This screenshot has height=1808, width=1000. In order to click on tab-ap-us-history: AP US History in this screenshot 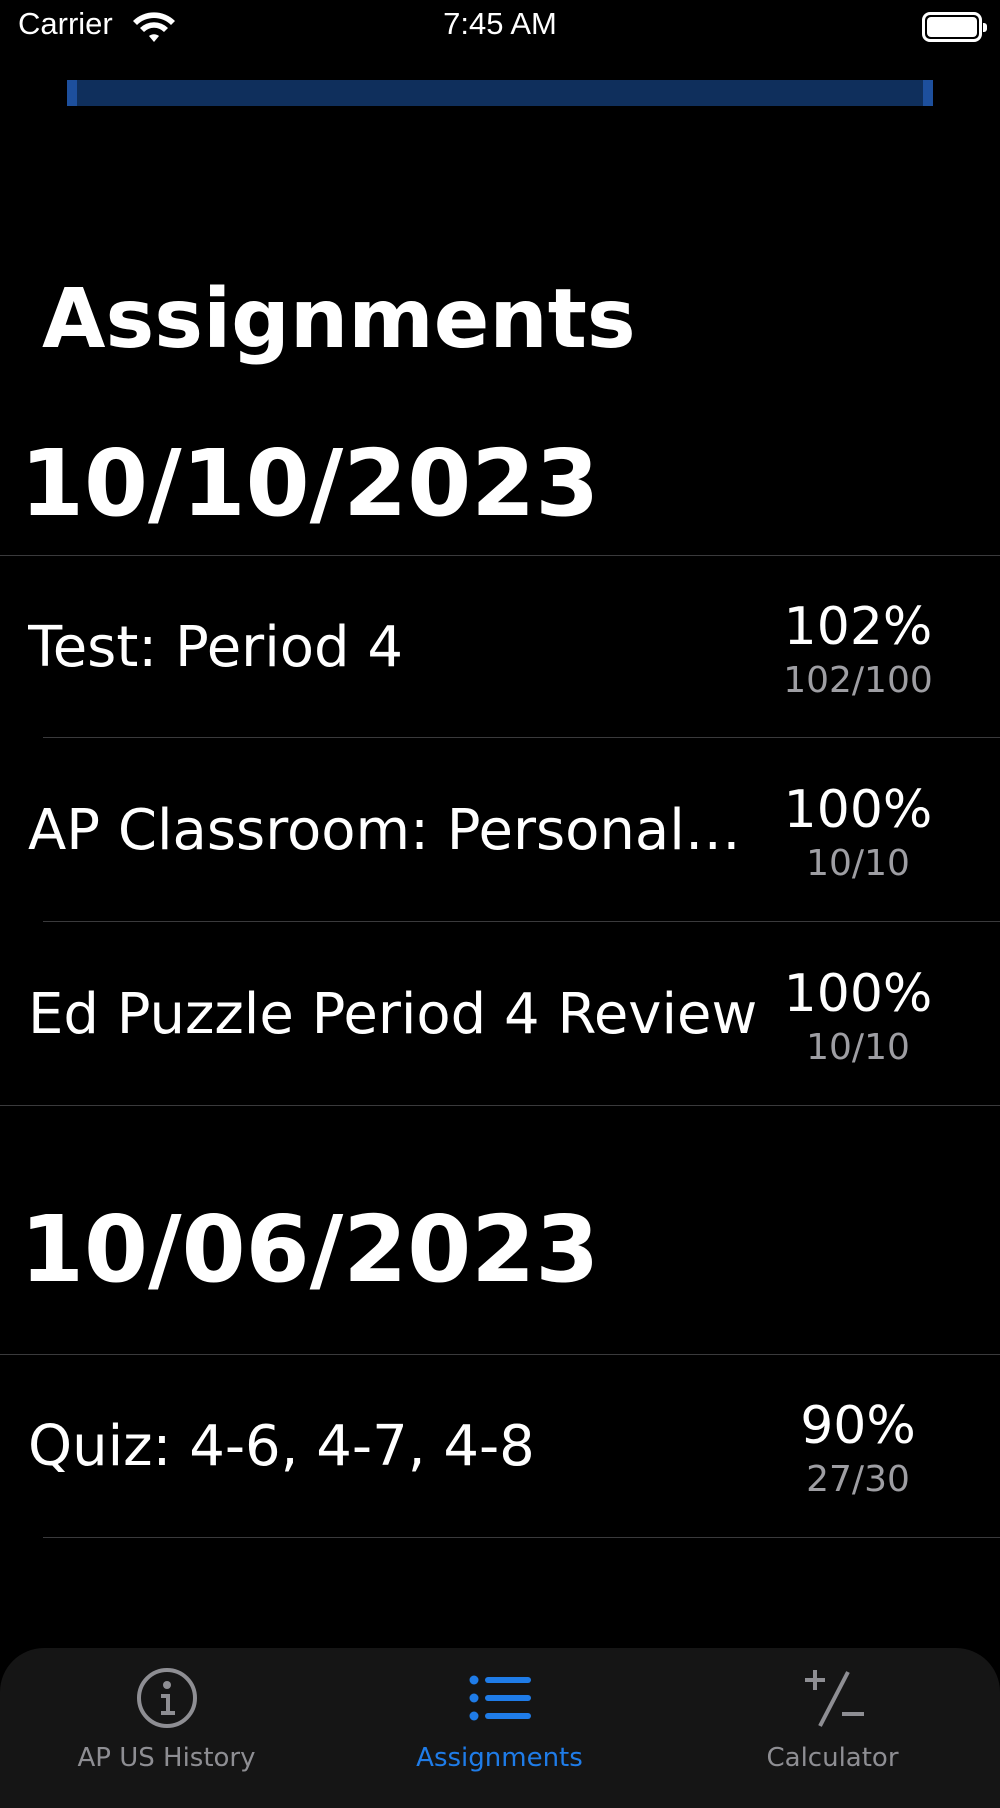, I will do `click(166, 1713)`.